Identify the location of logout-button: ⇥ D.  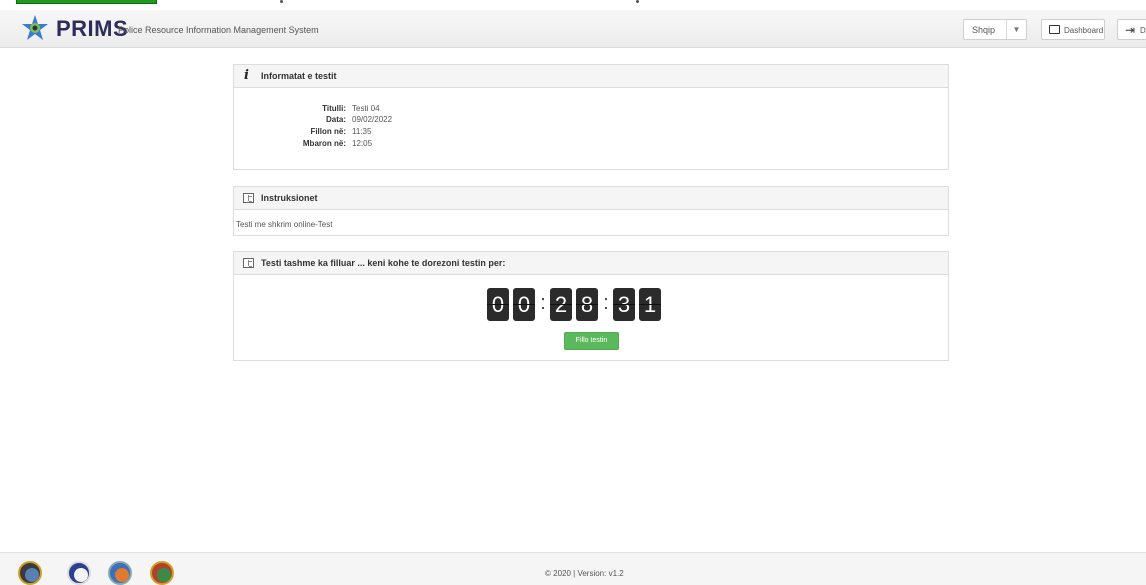
(1131, 29).